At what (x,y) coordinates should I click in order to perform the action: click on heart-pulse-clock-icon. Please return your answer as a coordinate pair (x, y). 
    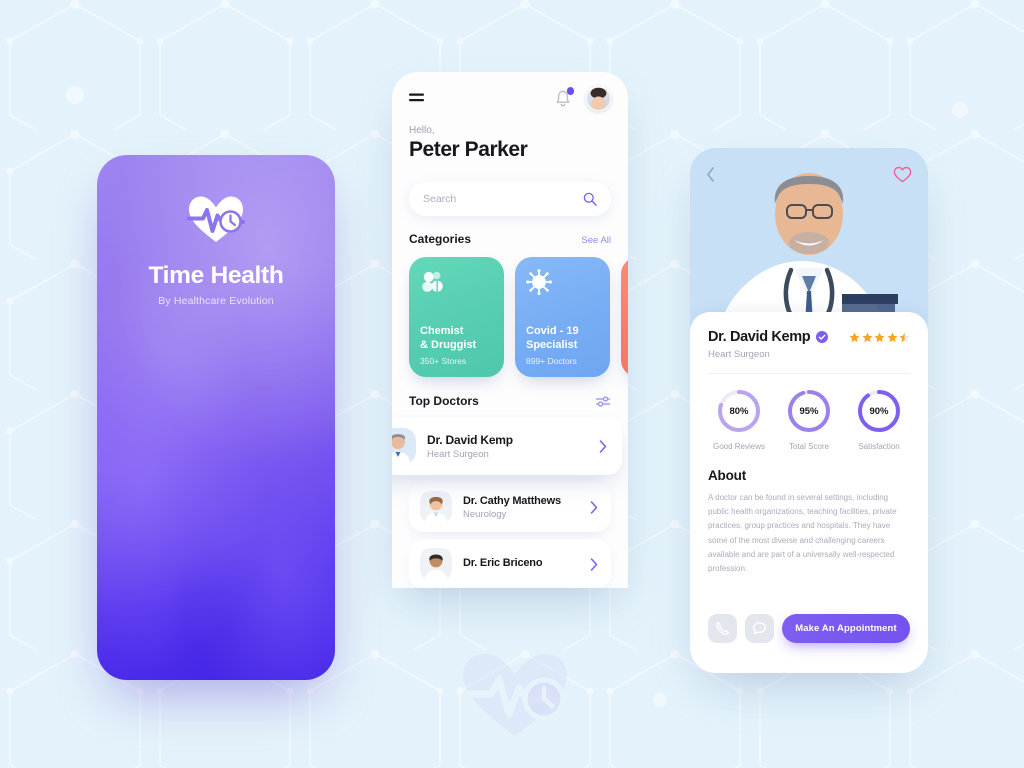
    Looking at the image, I should click on (216, 219).